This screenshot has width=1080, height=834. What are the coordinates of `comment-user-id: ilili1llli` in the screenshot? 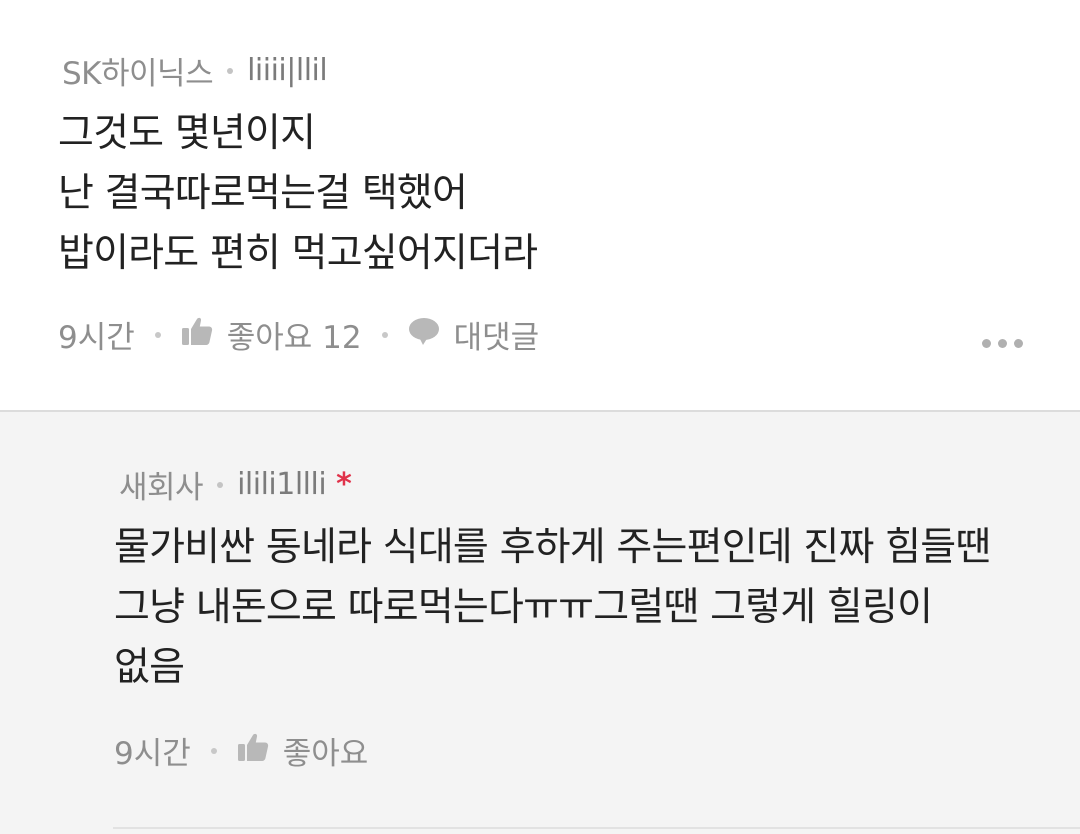 It's located at (282, 484).